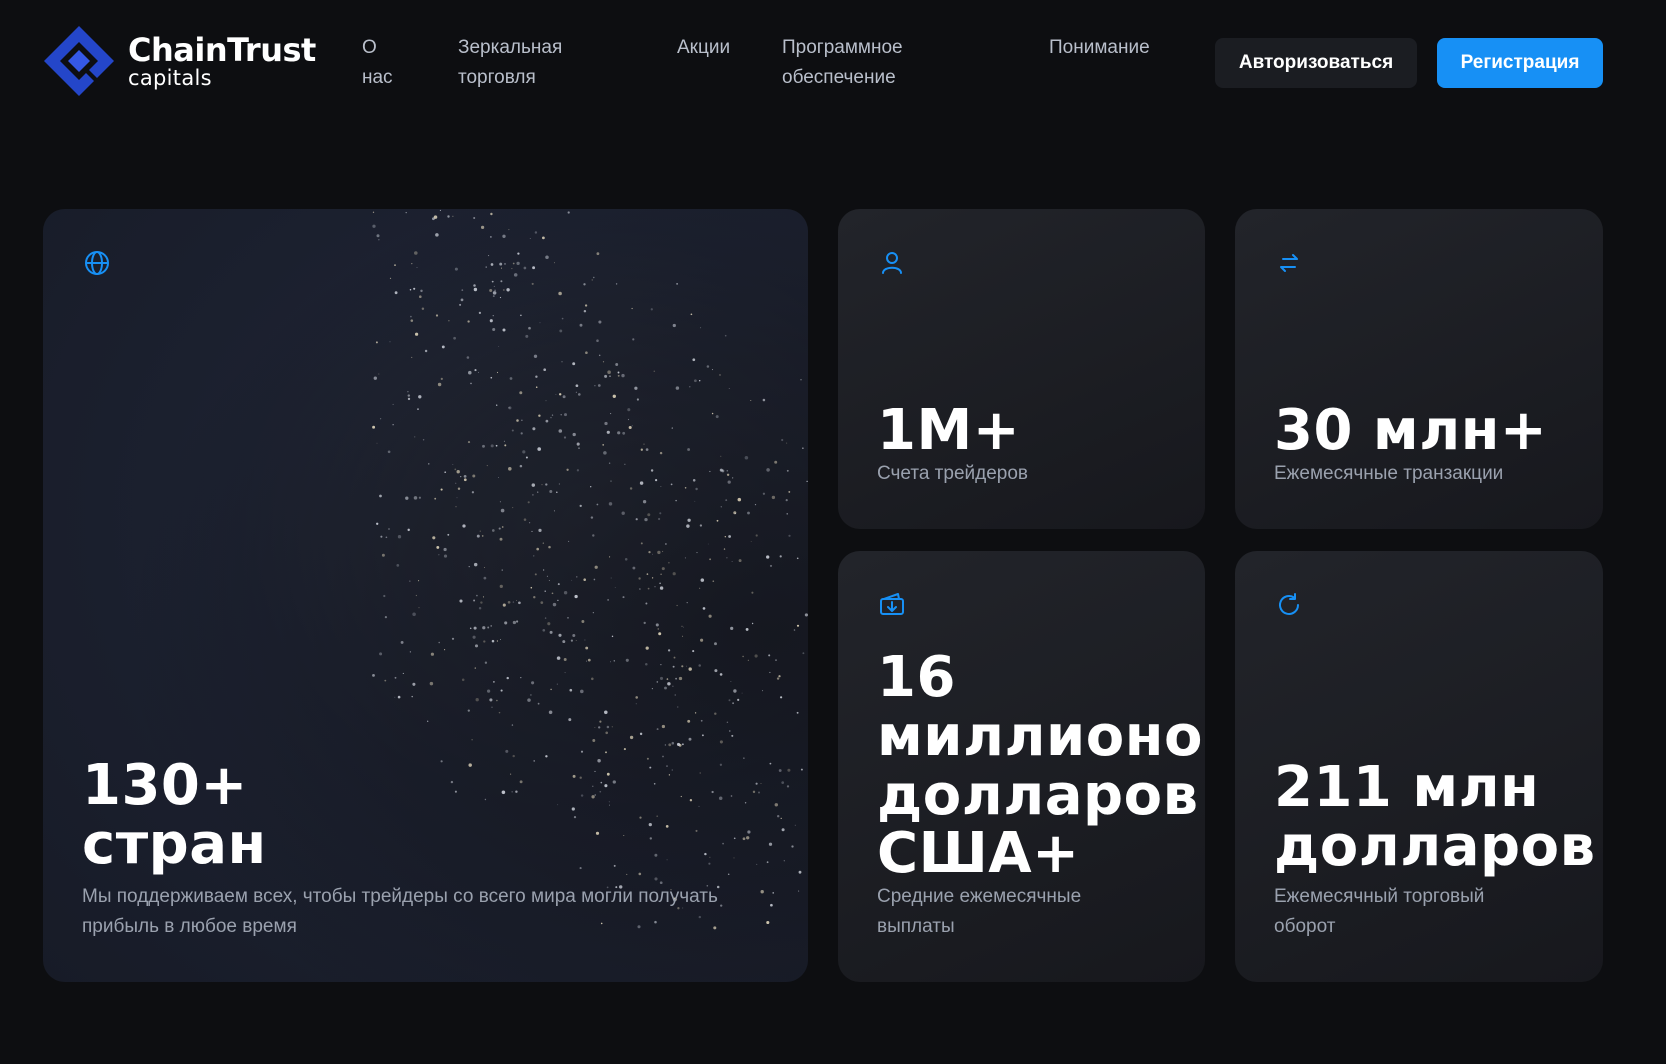 This screenshot has width=1666, height=1064. What do you see at coordinates (1289, 604) in the screenshot?
I see `refresh-icon` at bounding box center [1289, 604].